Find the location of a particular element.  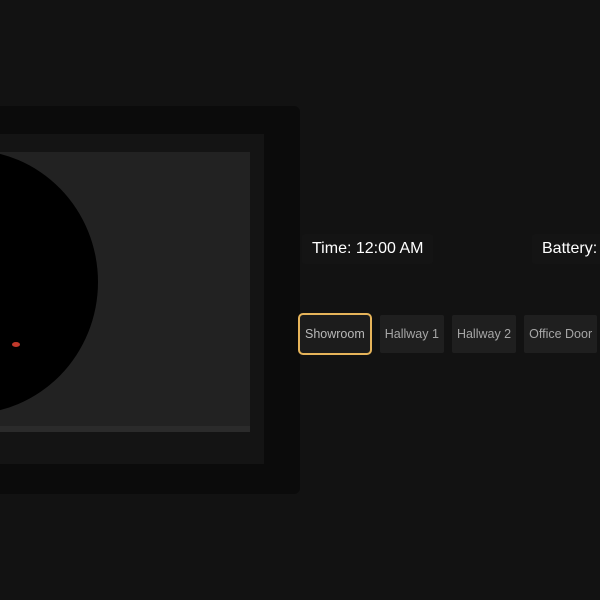

time-display: Time: 12:00 AM is located at coordinates (368, 249).